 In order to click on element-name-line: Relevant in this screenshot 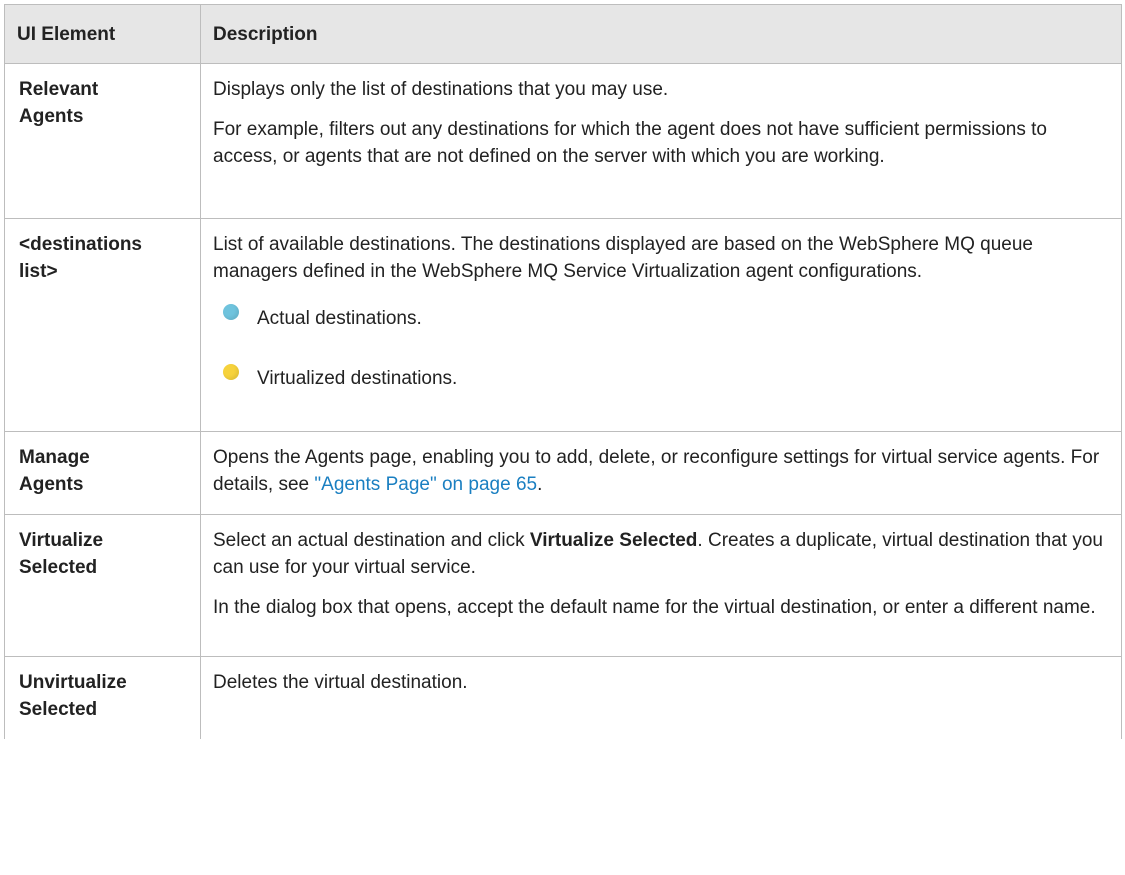, I will do `click(59, 89)`.